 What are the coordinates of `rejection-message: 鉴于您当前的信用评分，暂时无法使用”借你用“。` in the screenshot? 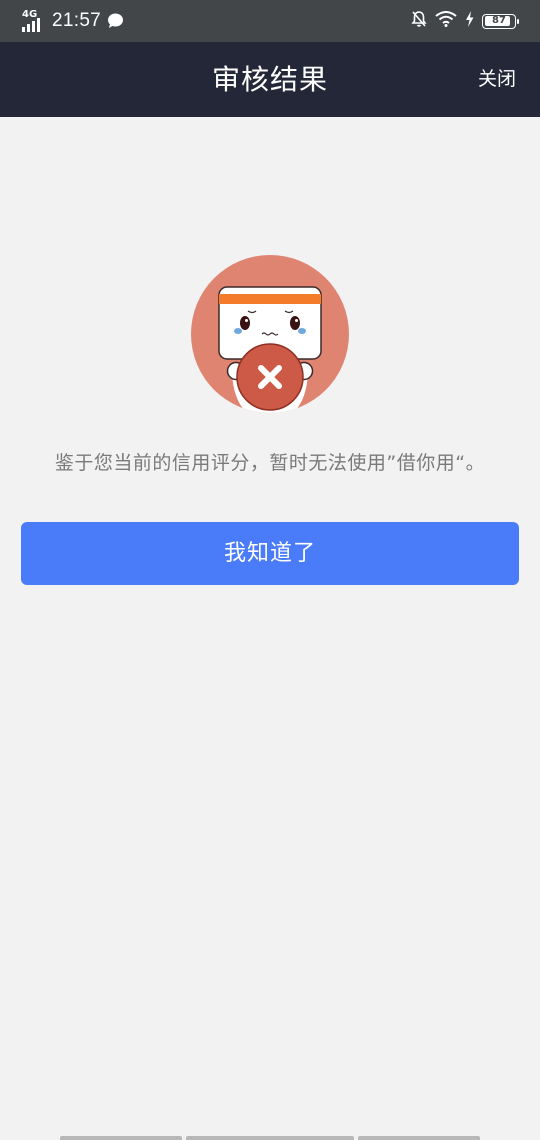 It's located at (270, 463).